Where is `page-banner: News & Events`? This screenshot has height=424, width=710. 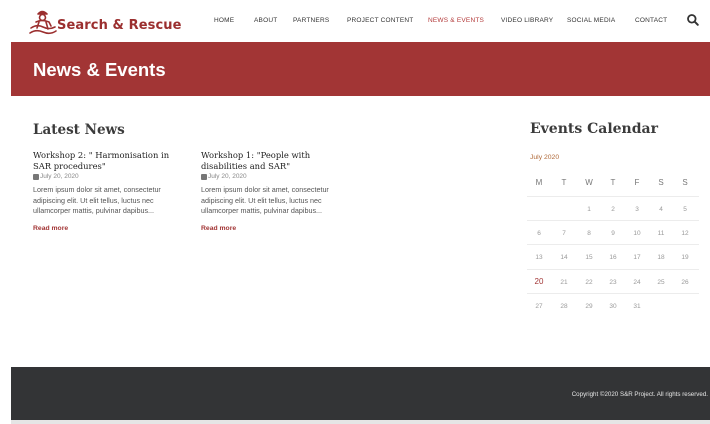 page-banner: News & Events is located at coordinates (360, 69).